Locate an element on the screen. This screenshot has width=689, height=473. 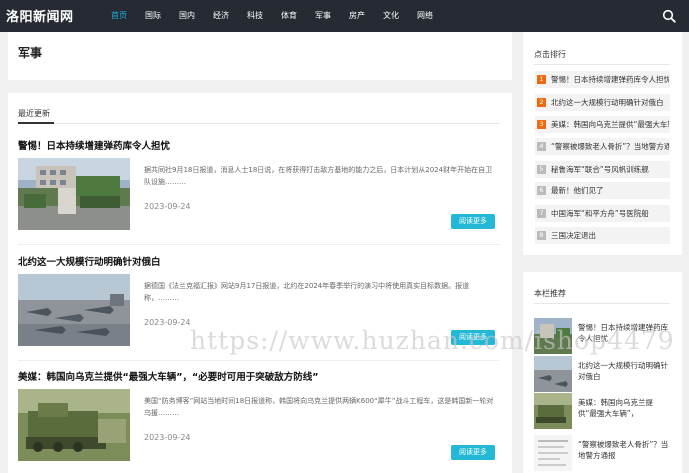
category-header-panel is located at coordinates (260, 56).